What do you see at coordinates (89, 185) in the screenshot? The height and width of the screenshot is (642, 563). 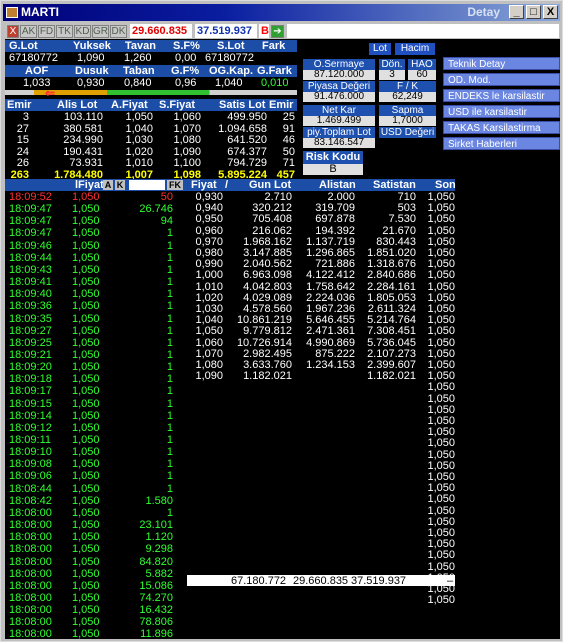 I see `lfiyat-header: lFiyat` at bounding box center [89, 185].